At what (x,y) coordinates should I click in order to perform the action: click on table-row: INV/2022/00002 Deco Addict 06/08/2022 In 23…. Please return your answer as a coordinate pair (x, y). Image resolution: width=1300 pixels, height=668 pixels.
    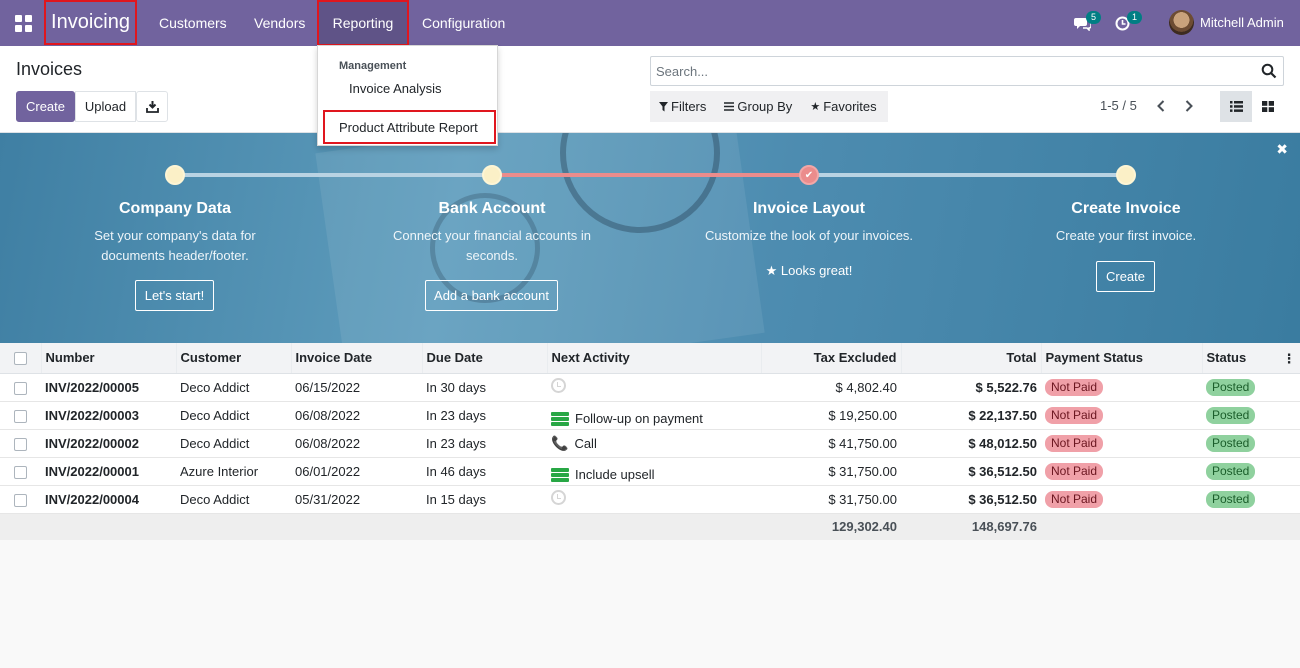
    Looking at the image, I should click on (650, 443).